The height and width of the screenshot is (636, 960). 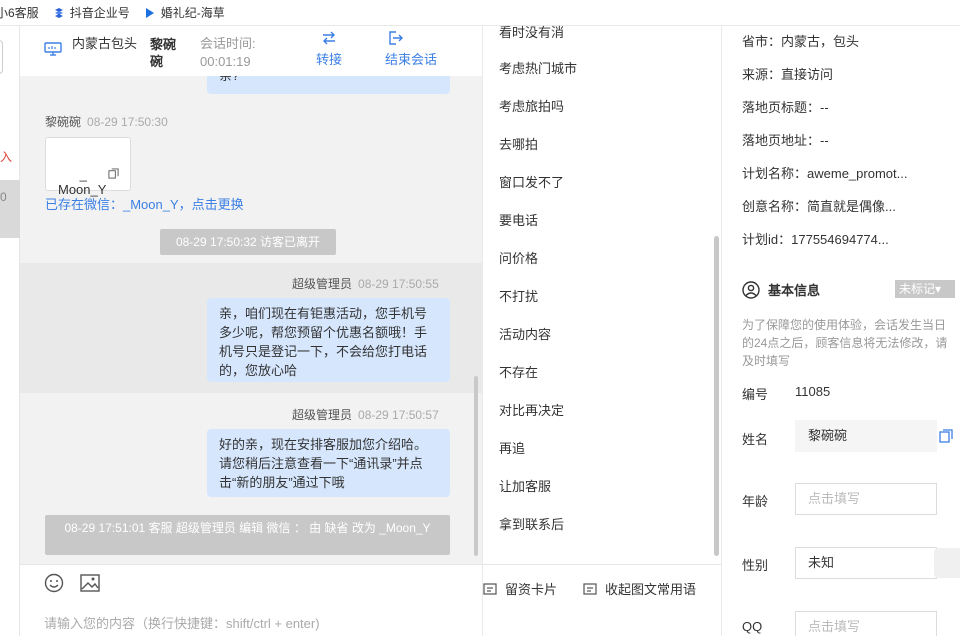 I want to click on message-meta: 超级管理员 08-29 17:50:55, so click(x=365, y=283).